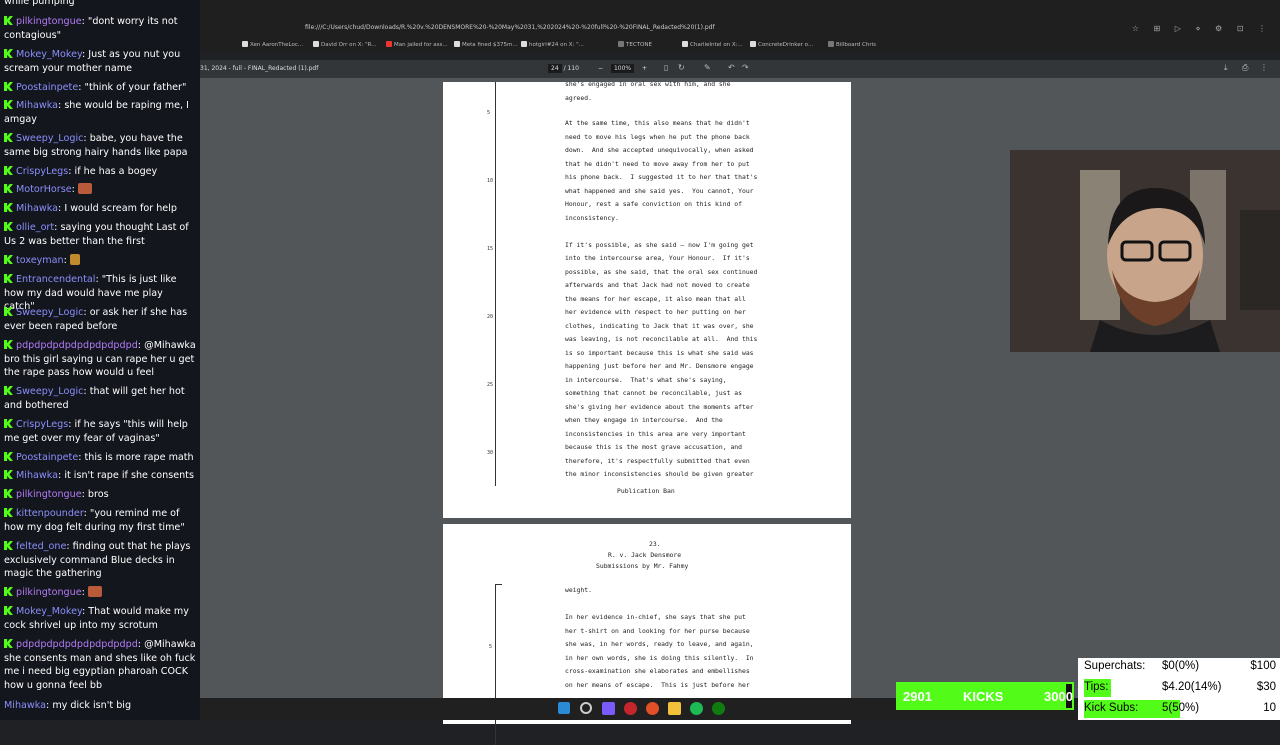 Image resolution: width=1280 pixels, height=745 pixels. I want to click on xbox-icon, so click(718, 708).